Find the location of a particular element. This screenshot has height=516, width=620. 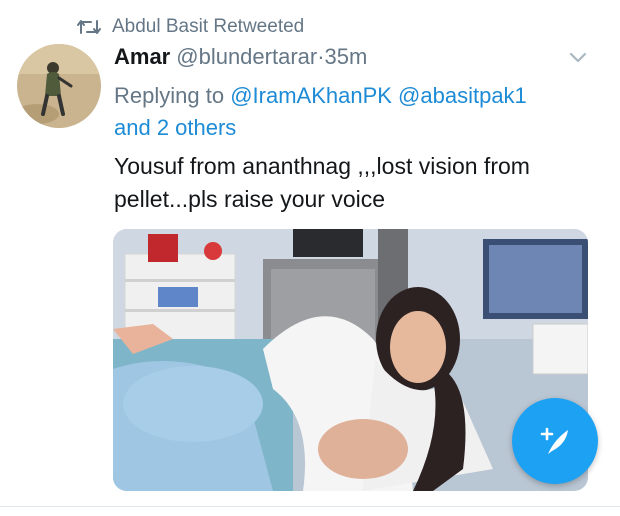

retweet-context: Abdul Basit Retweeted is located at coordinates (190, 27).